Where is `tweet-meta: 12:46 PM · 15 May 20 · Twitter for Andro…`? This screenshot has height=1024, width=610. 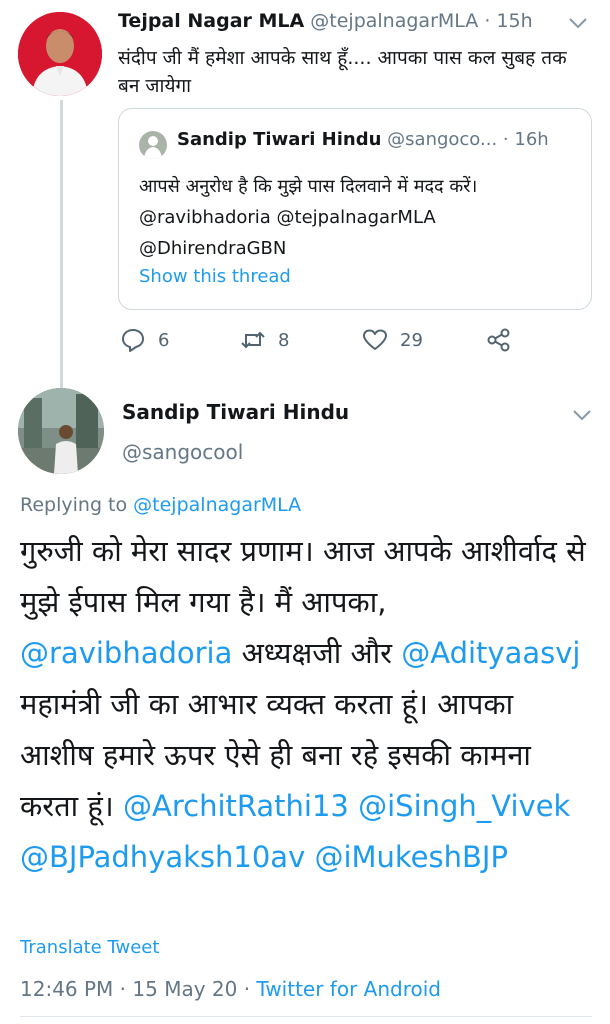
tweet-meta: 12:46 PM · 15 May 20 · Twitter for Andro… is located at coordinates (230, 989).